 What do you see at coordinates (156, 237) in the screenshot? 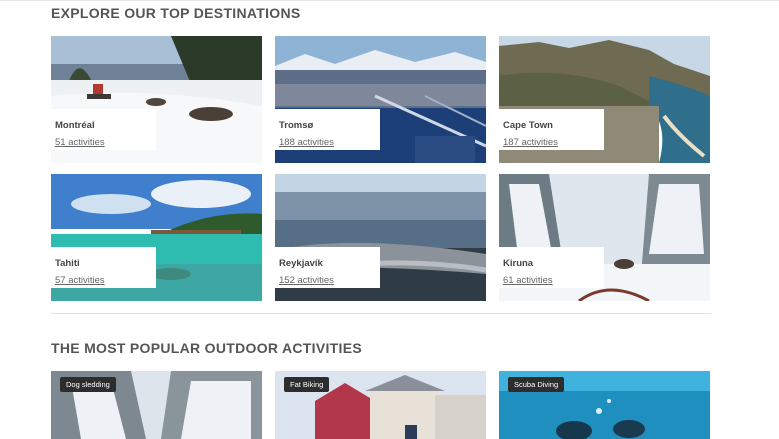
I see `destination-card-tahiti: Tahiti 57 activities` at bounding box center [156, 237].